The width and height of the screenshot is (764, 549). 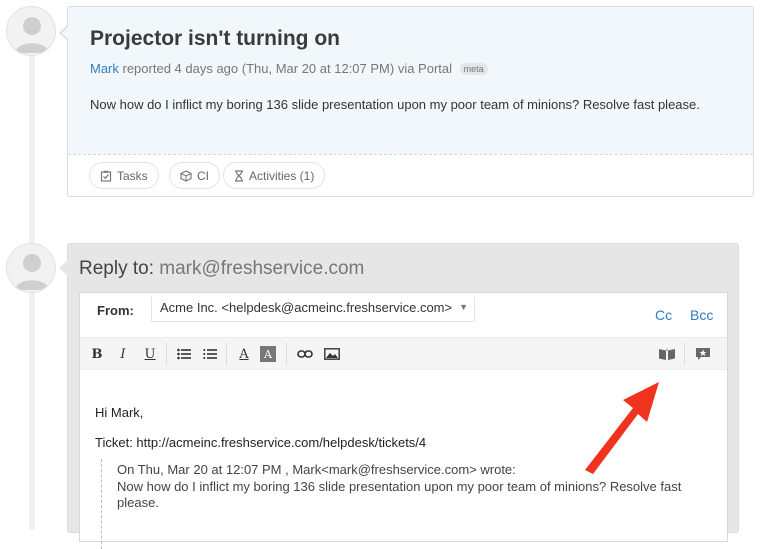 What do you see at coordinates (403, 353) in the screenshot?
I see `editor-toolbar: B I U A A` at bounding box center [403, 353].